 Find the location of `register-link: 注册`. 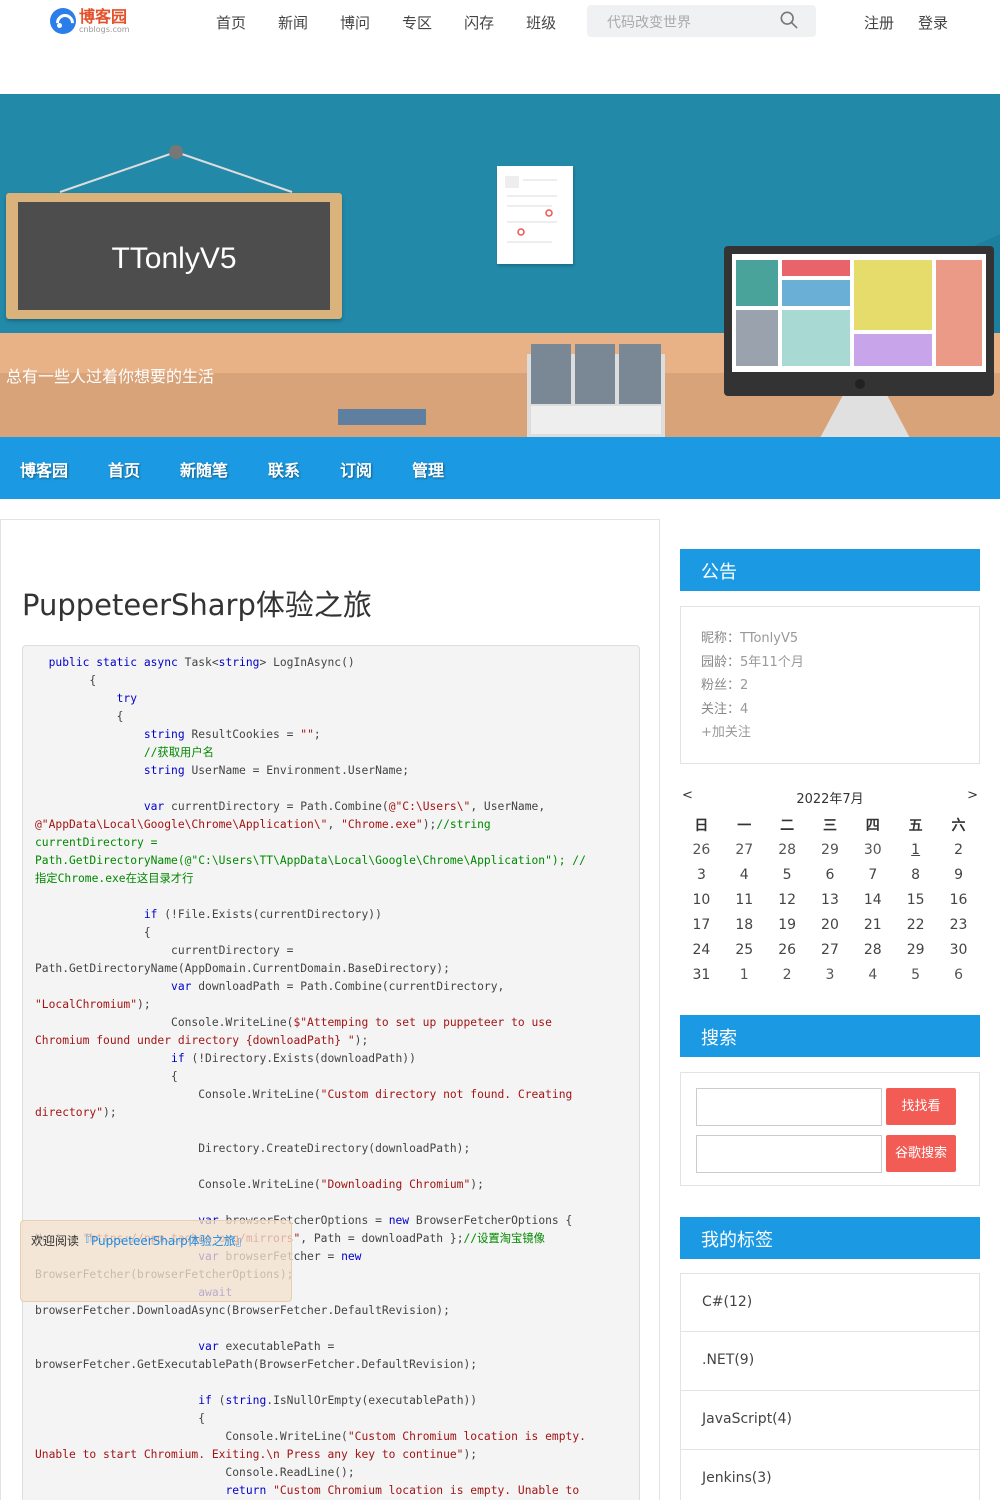

register-link: 注册 is located at coordinates (879, 22).